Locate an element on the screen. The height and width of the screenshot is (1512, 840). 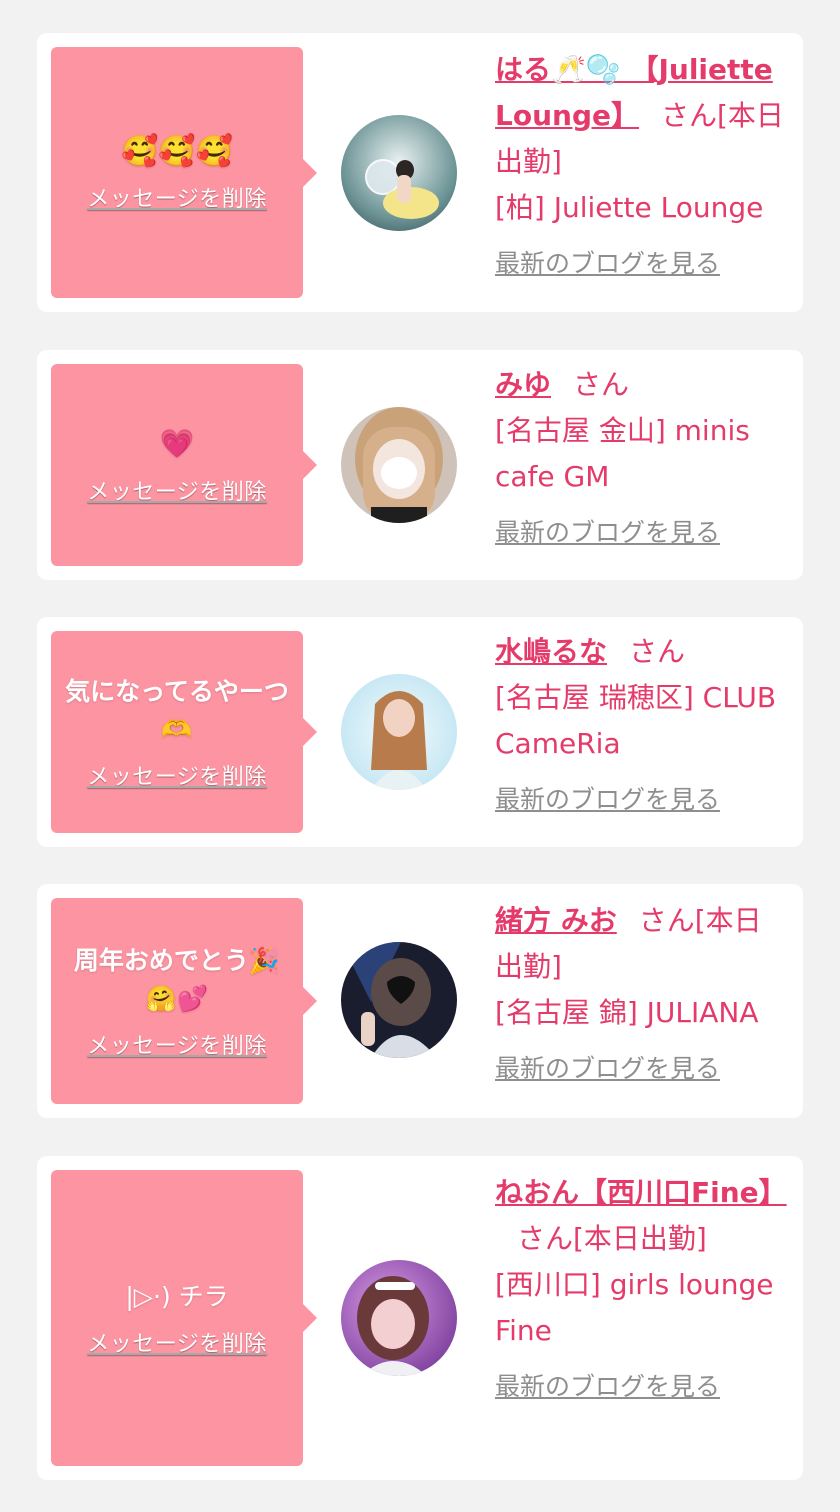
message-bubble: 周年おめでとう🎉🤗💕 メッセージを削除 is located at coordinates (184, 1001).